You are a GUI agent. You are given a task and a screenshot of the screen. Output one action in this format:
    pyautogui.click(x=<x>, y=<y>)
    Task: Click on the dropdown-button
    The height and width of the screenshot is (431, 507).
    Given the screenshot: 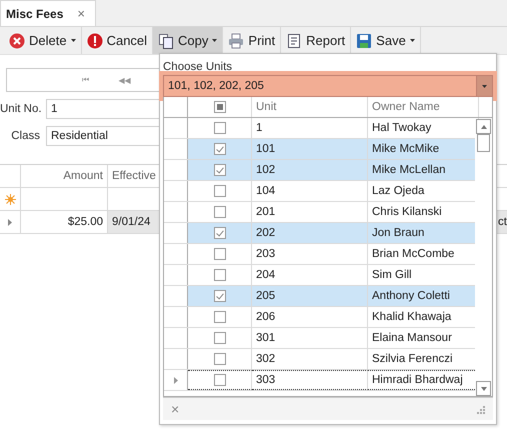 What is the action you would take?
    pyautogui.click(x=484, y=86)
    